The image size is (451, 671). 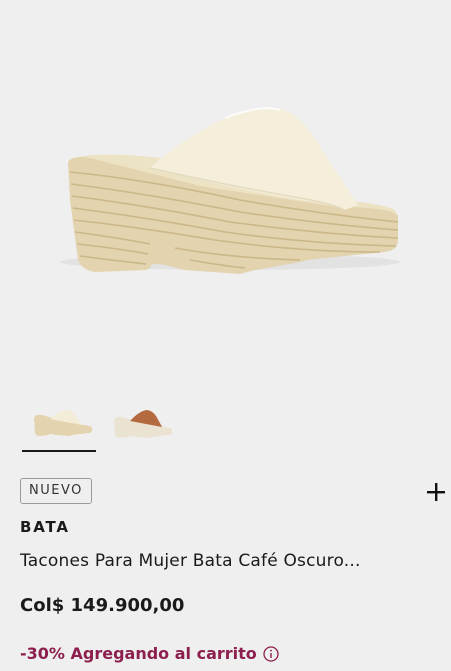 What do you see at coordinates (102, 605) in the screenshot?
I see `product-price: Col$ 149.900,00` at bounding box center [102, 605].